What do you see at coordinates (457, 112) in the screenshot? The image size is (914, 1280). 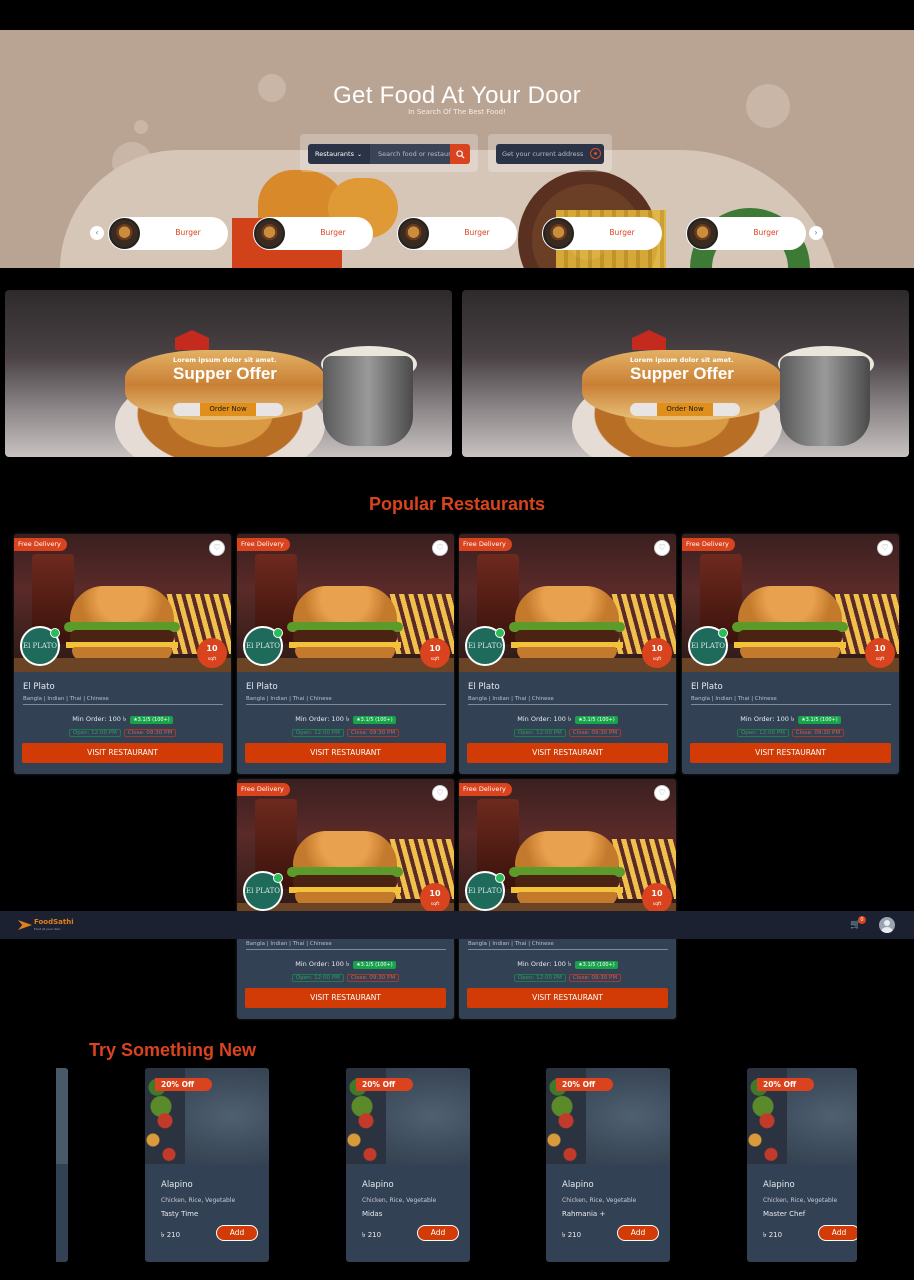 I see `hero-subtitle: In Search Of The Best Food!` at bounding box center [457, 112].